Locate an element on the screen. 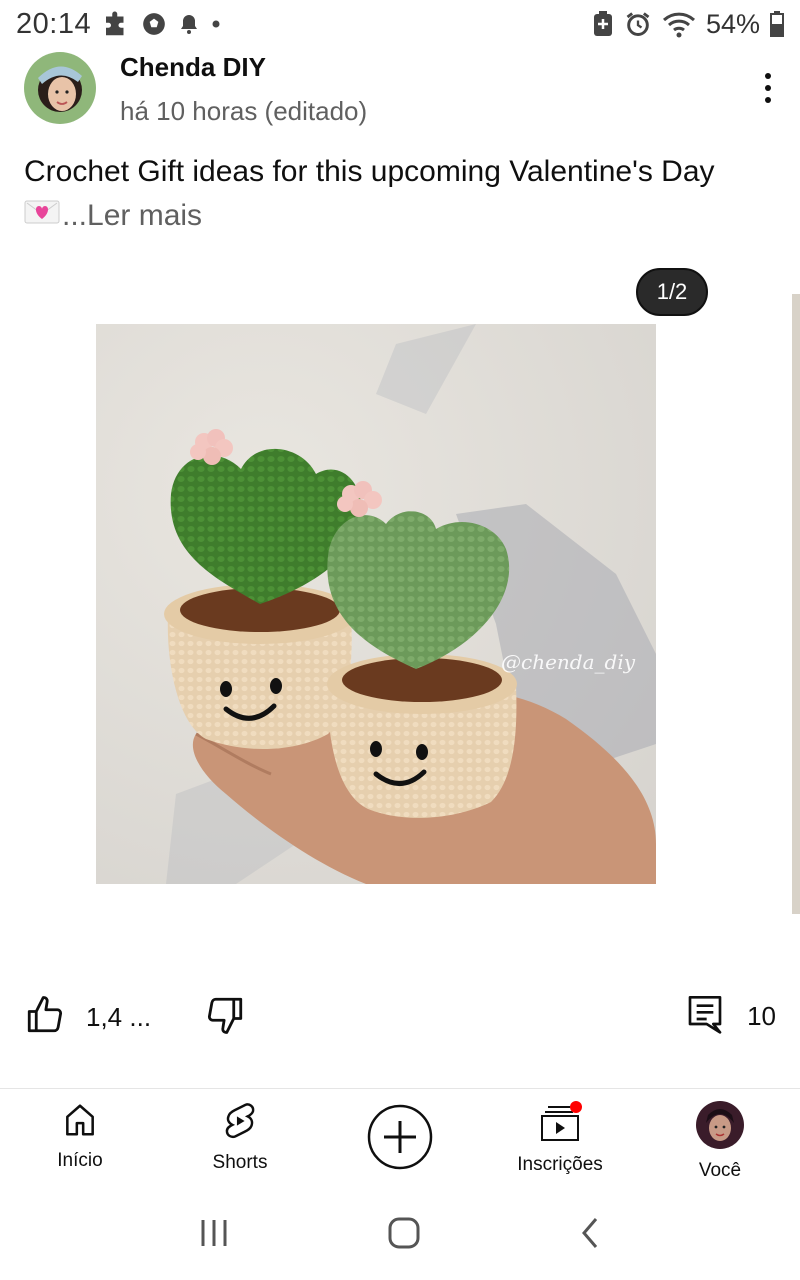 The width and height of the screenshot is (800, 1280). comment-count: 10 is located at coordinates (761, 1016).